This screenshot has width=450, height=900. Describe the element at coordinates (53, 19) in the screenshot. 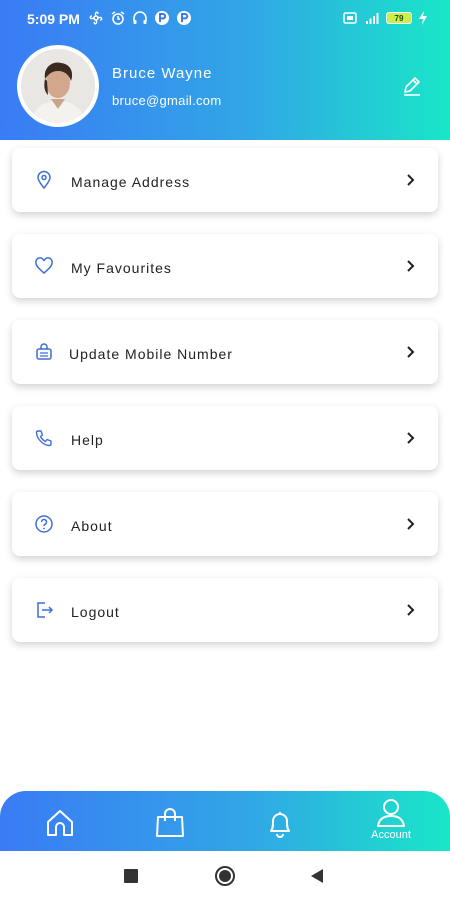

I see `status-time: 5:09 PM` at that location.